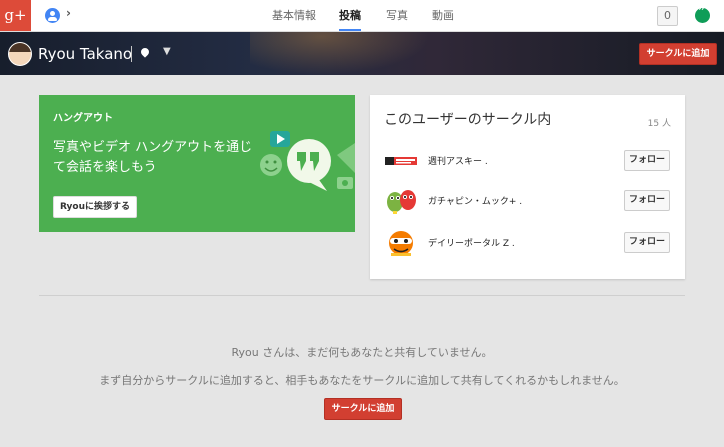 The image size is (724, 447). Describe the element at coordinates (678, 54) in the screenshot. I see `add-to-circle-button: サークルに追加` at that location.